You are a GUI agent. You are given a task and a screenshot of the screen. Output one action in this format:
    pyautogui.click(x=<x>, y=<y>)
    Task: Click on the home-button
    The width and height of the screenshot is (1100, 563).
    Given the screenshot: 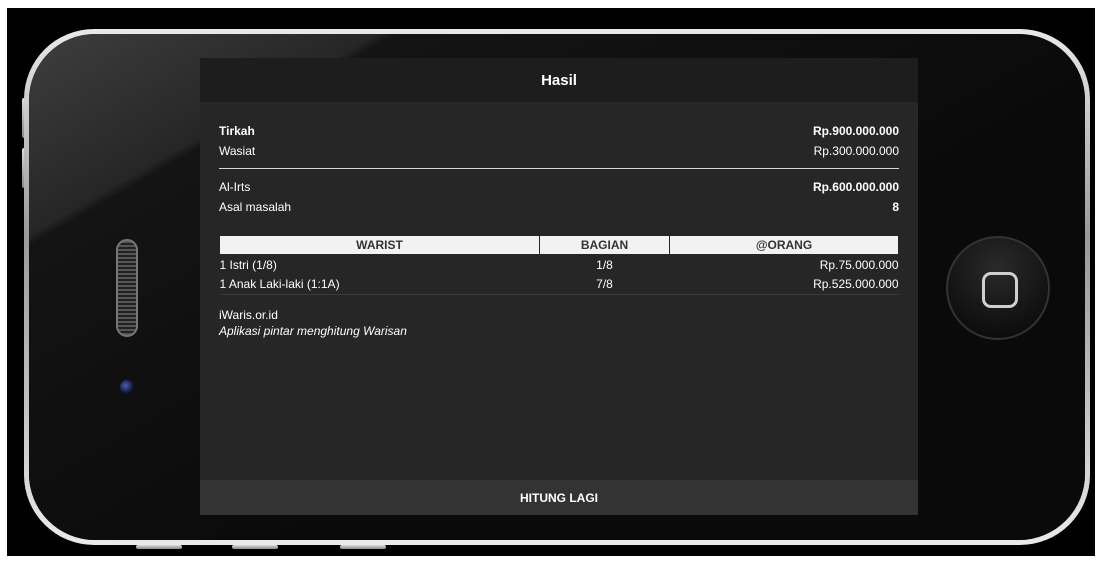 What is the action you would take?
    pyautogui.click(x=998, y=288)
    